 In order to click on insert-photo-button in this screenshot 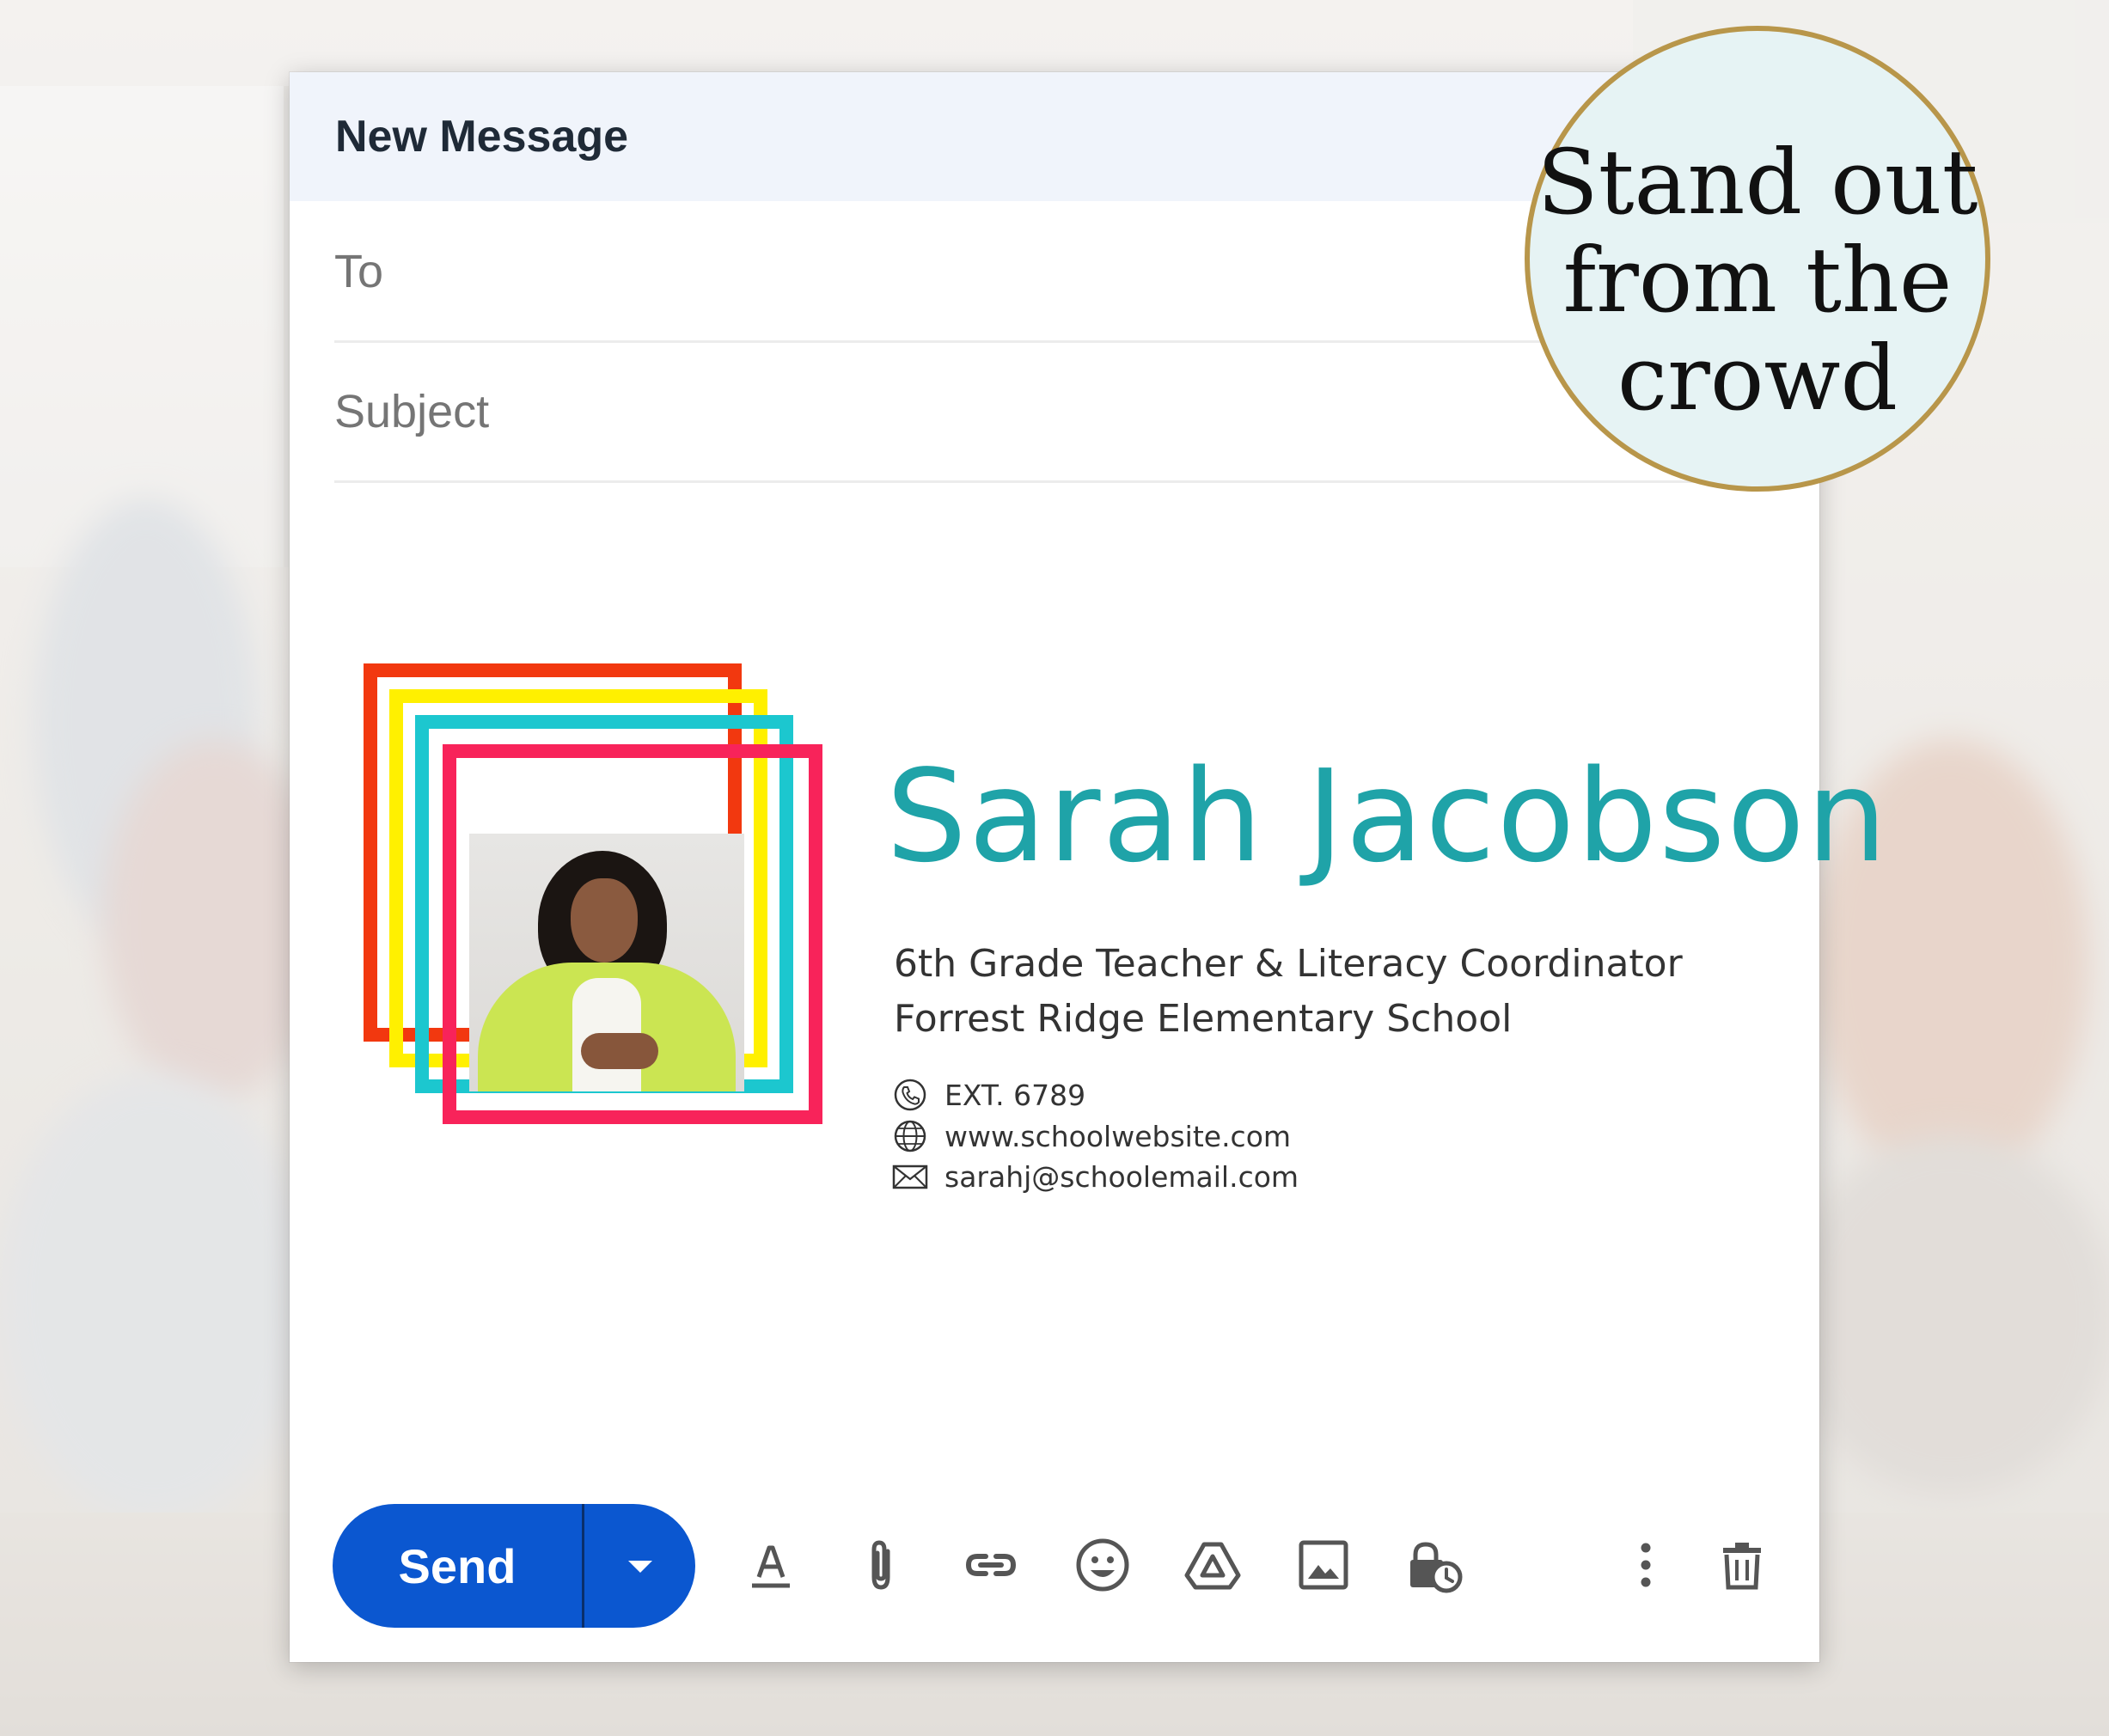, I will do `click(1324, 1565)`.